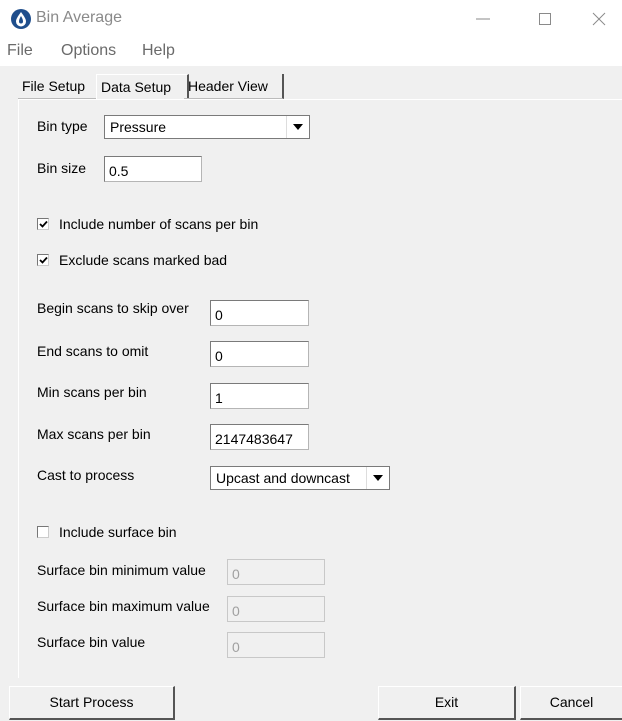 This screenshot has height=721, width=622. Describe the element at coordinates (159, 224) in the screenshot. I see `include-scans-label: Include number of scans per bin` at that location.